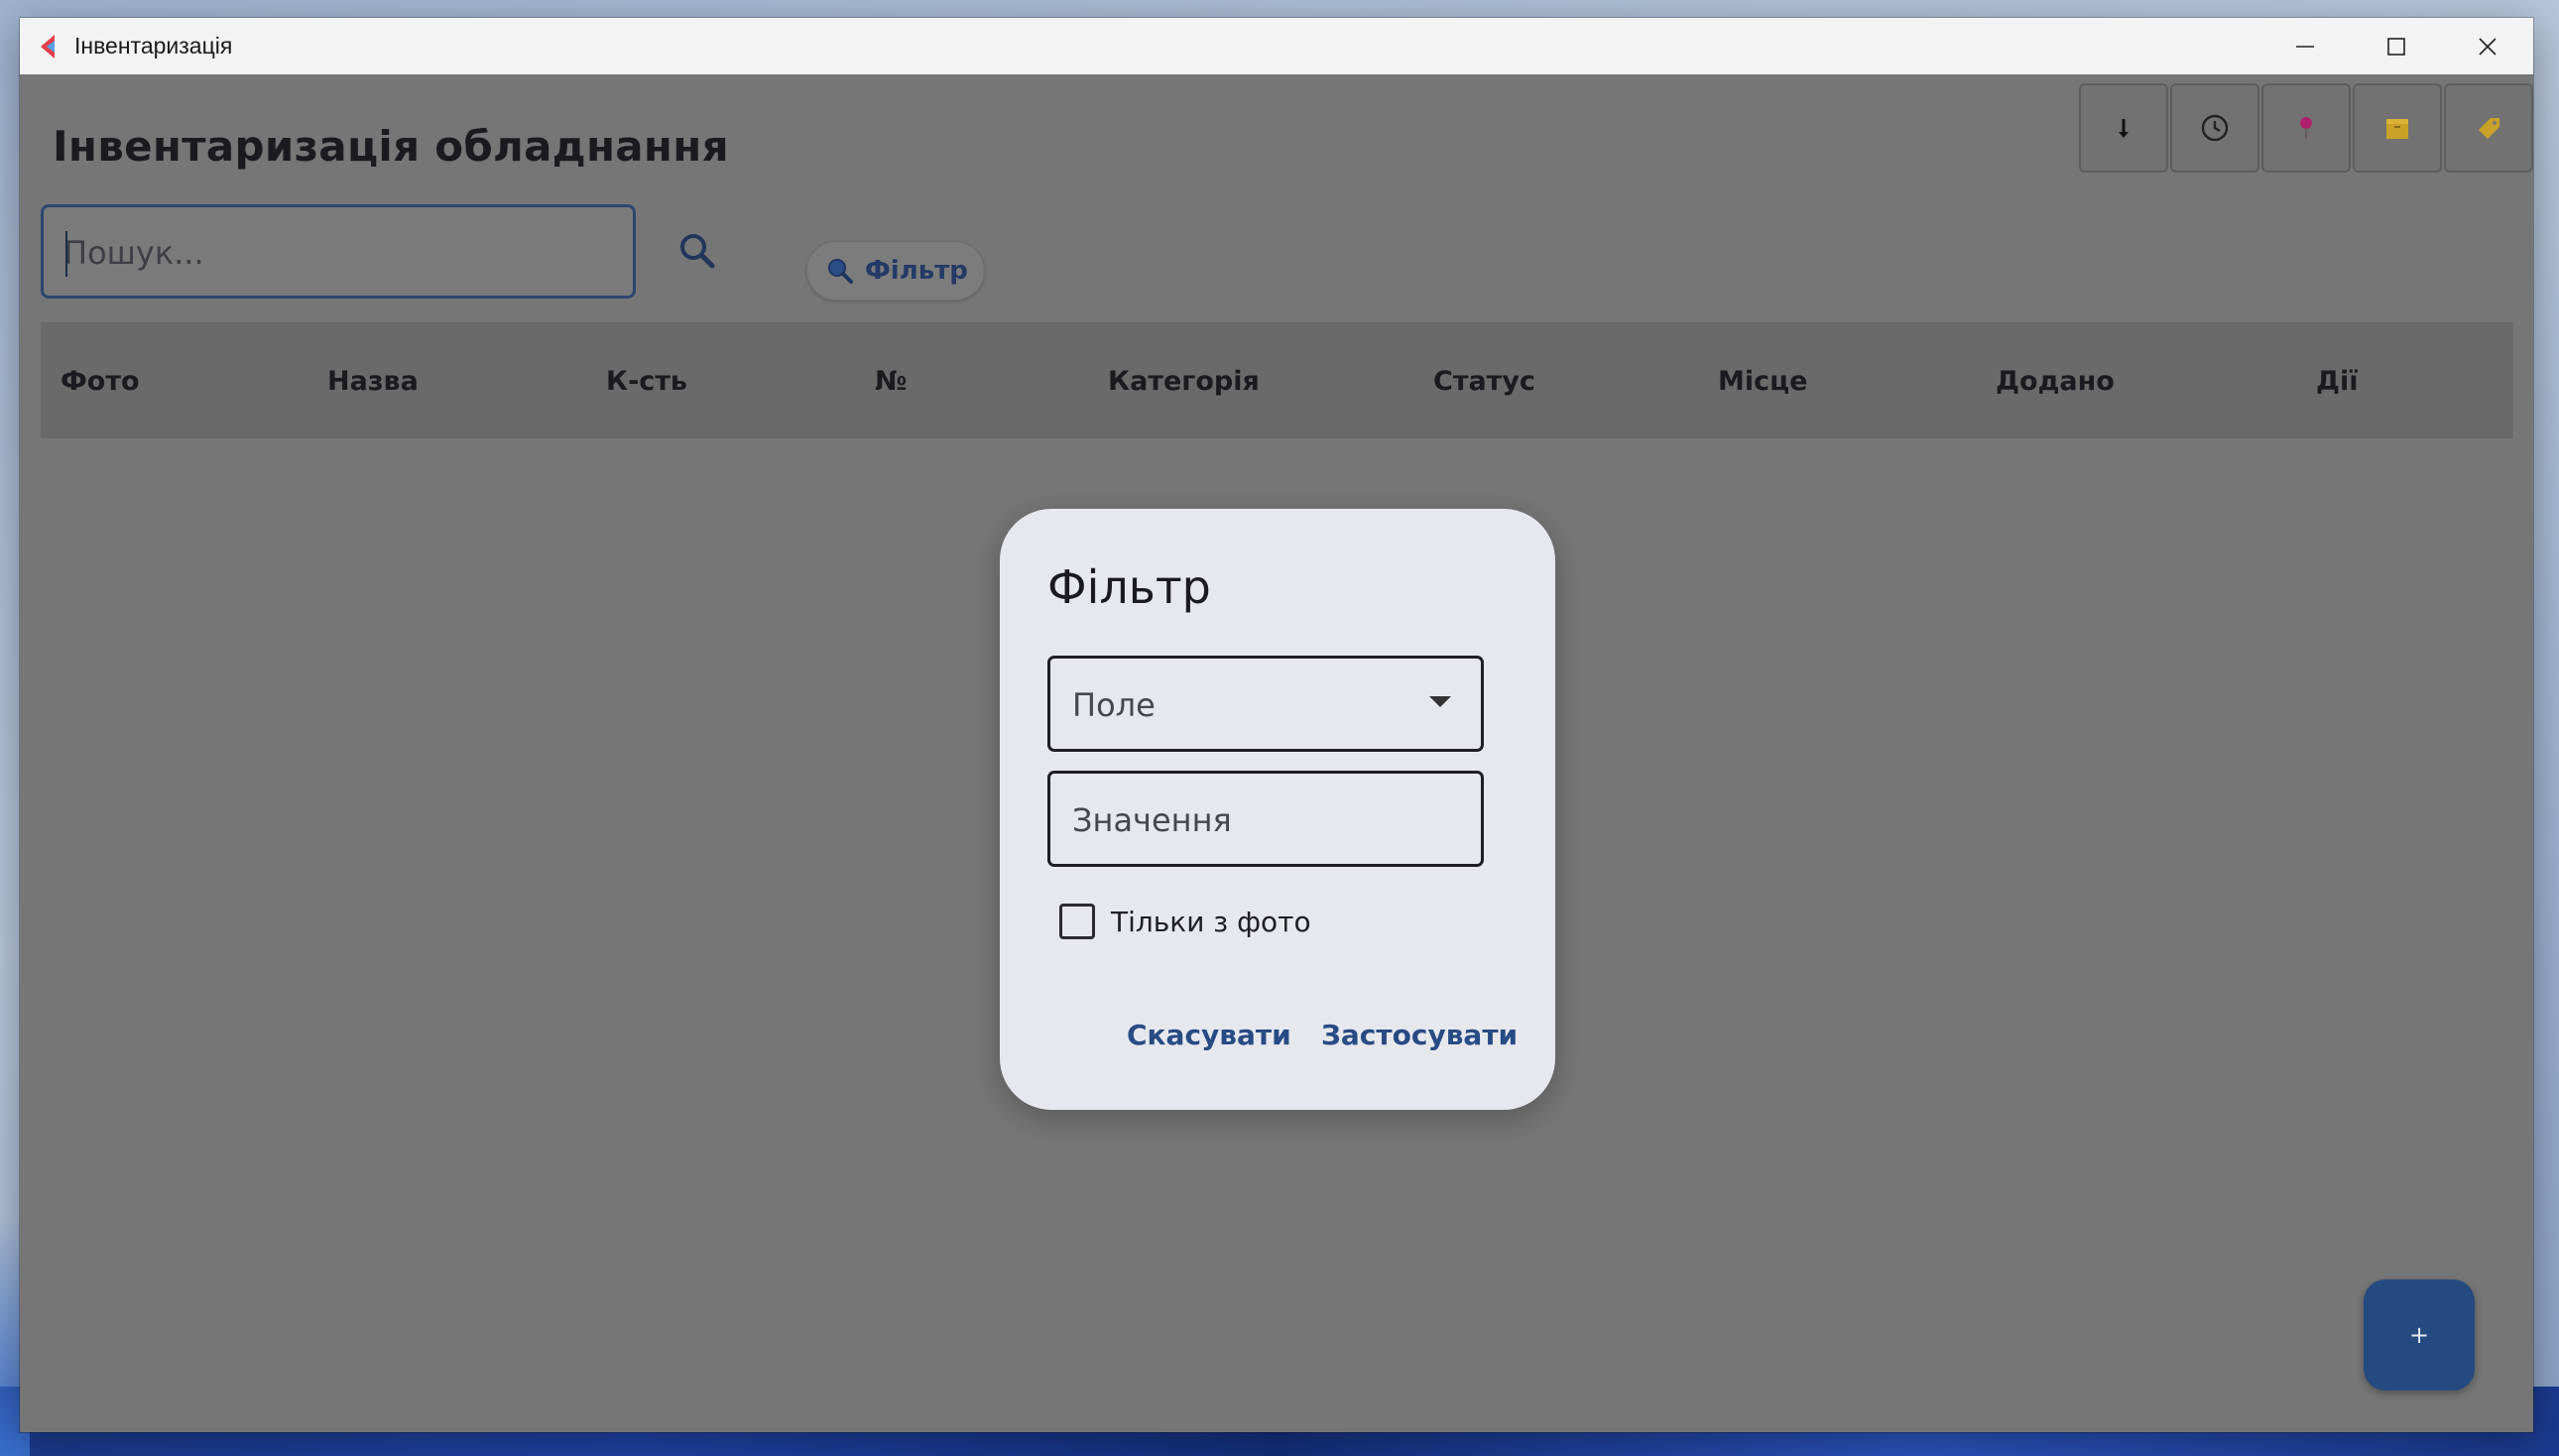 This screenshot has width=2559, height=1456. I want to click on location-button, so click(2306, 128).